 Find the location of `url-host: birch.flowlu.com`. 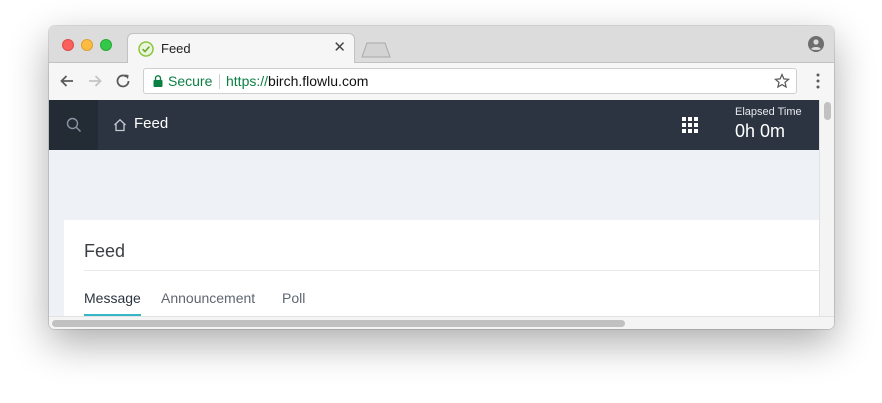

url-host: birch.flowlu.com is located at coordinates (318, 81).